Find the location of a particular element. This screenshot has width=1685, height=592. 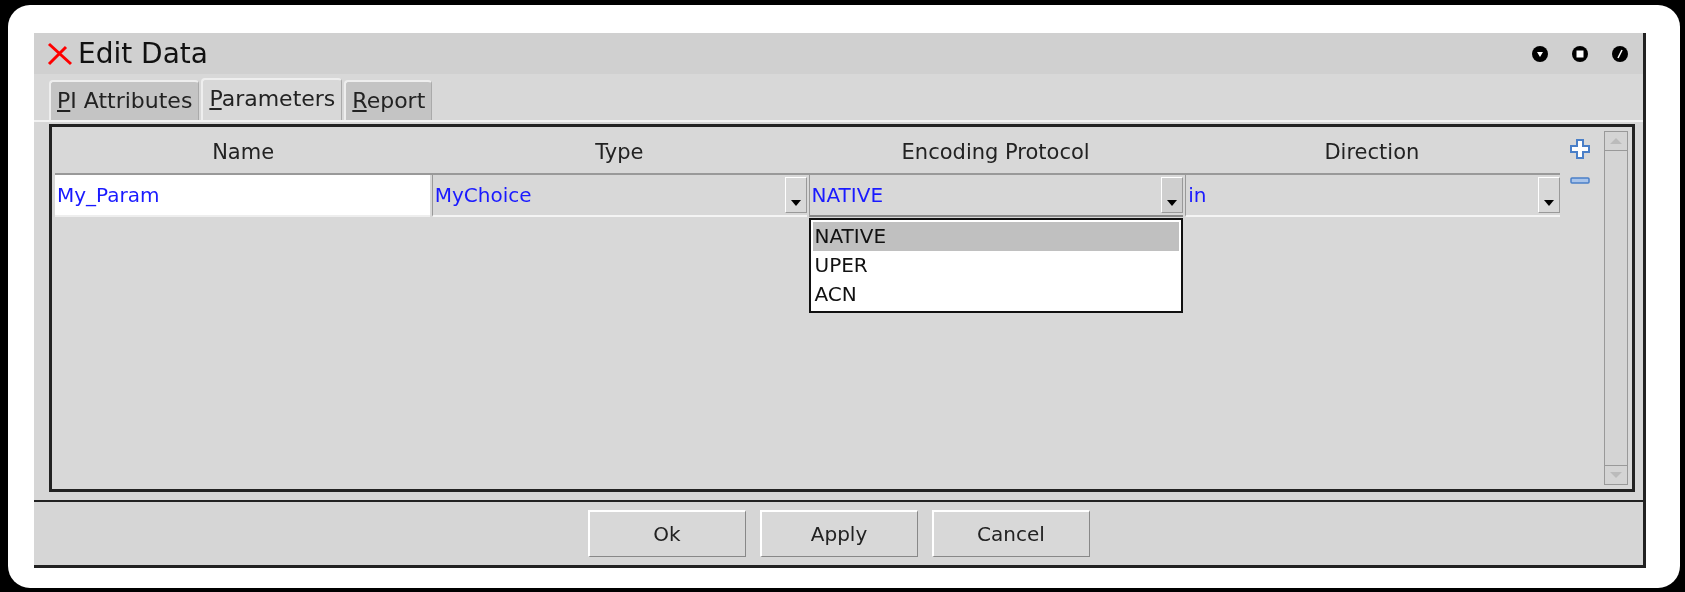

name-field: My_Param is located at coordinates (242, 196).